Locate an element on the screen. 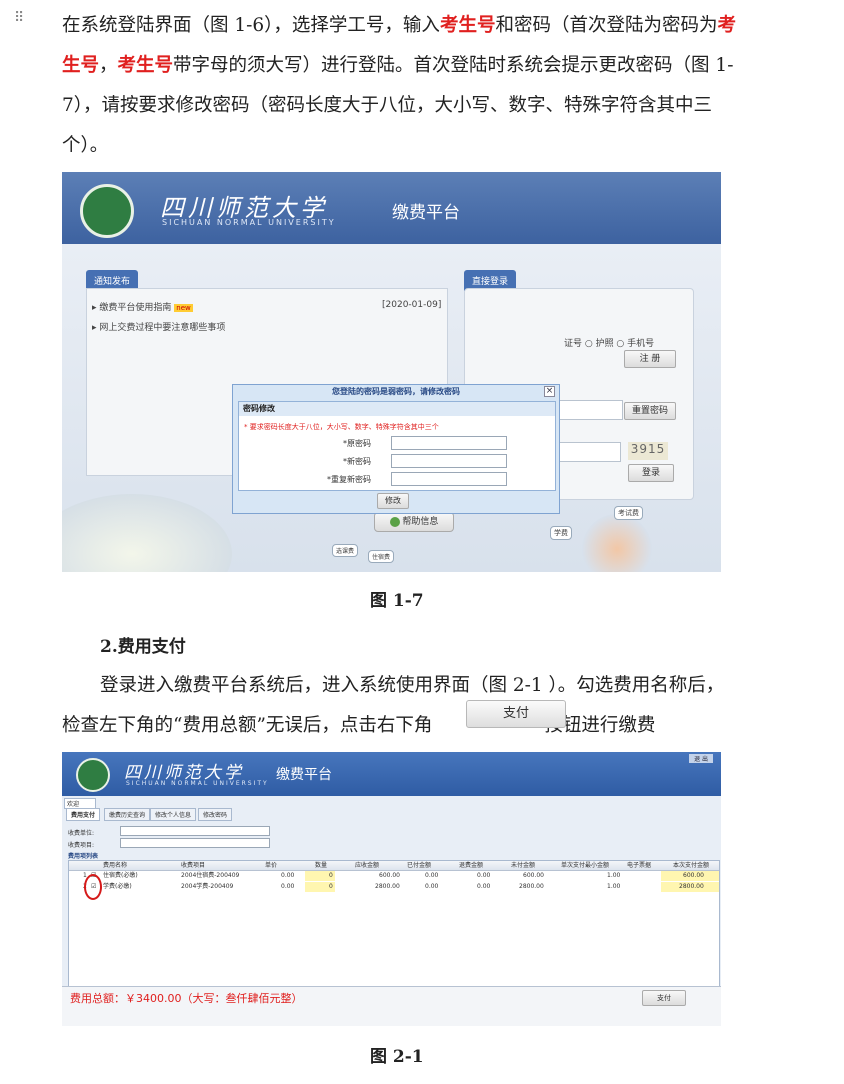 The image size is (844, 1084). drag-handle-icon: ⠿ is located at coordinates (19, 18).